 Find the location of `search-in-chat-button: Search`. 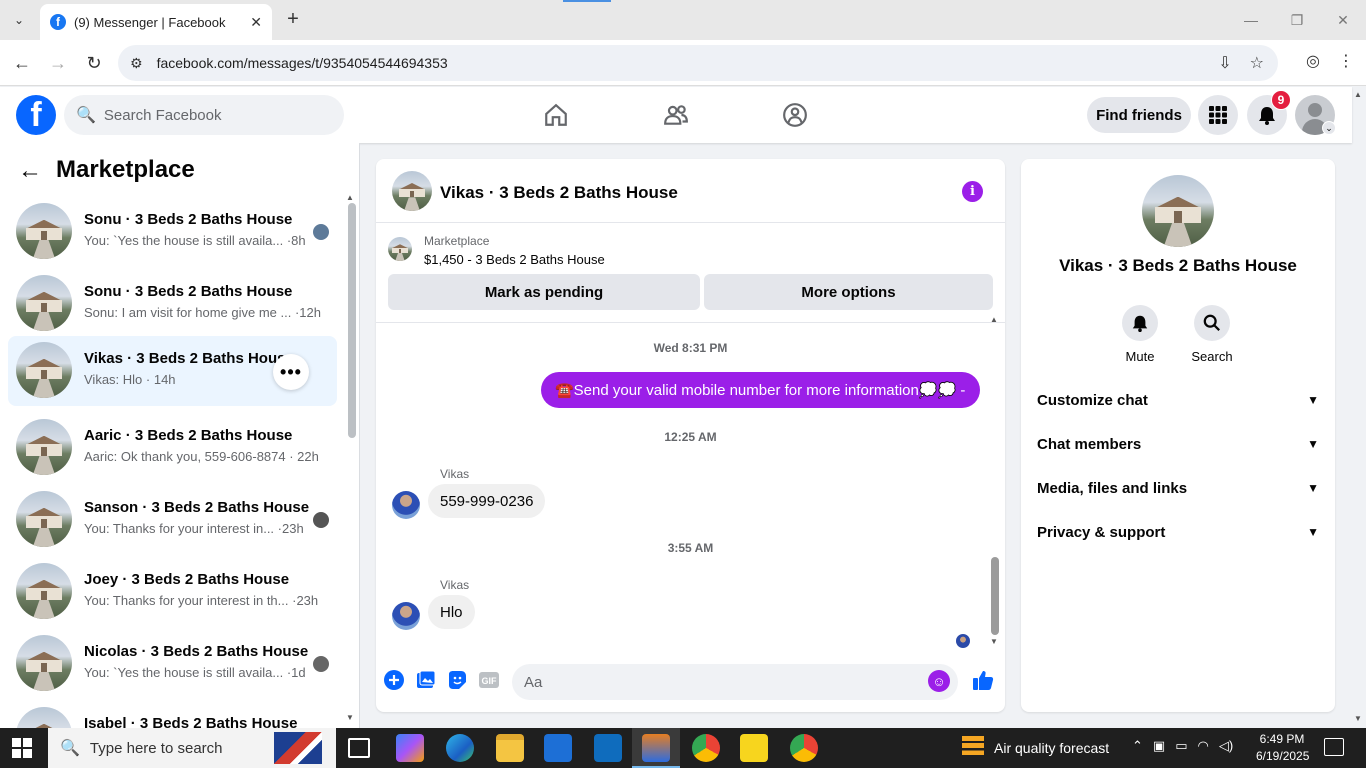

search-in-chat-button: Search is located at coordinates (1212, 334).